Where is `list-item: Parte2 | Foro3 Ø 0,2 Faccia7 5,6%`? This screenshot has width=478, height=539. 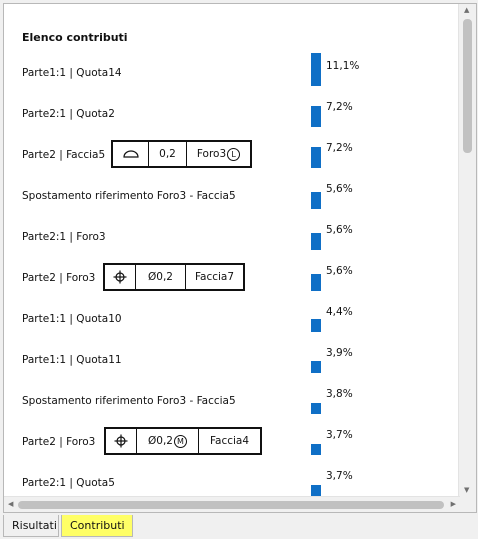 list-item: Parte2 | Foro3 Ø 0,2 Faccia7 5,6% is located at coordinates (234, 277).